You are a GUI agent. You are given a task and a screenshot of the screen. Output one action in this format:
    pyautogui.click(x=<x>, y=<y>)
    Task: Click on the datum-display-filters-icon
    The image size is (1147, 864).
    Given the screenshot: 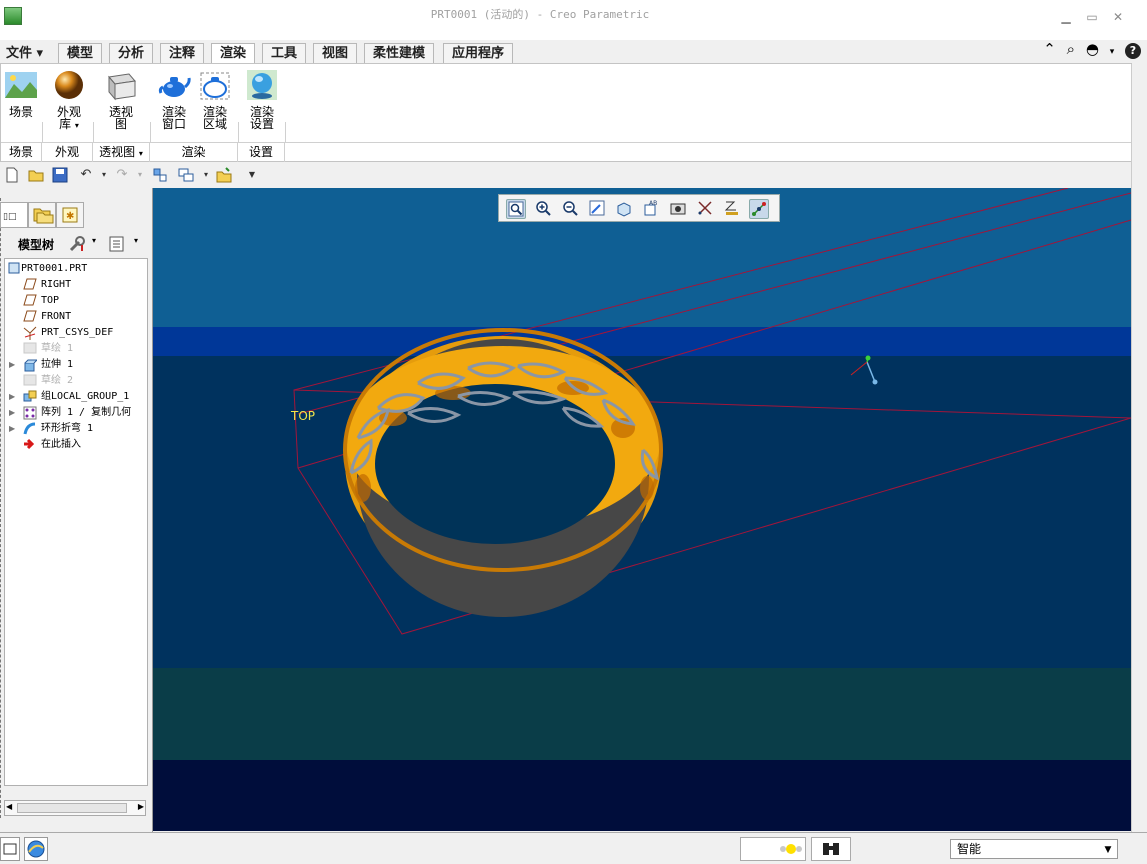 What is the action you would take?
    pyautogui.click(x=705, y=209)
    